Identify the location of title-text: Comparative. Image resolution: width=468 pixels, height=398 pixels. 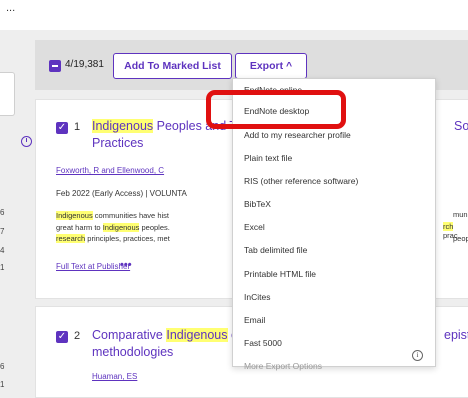
(129, 335).